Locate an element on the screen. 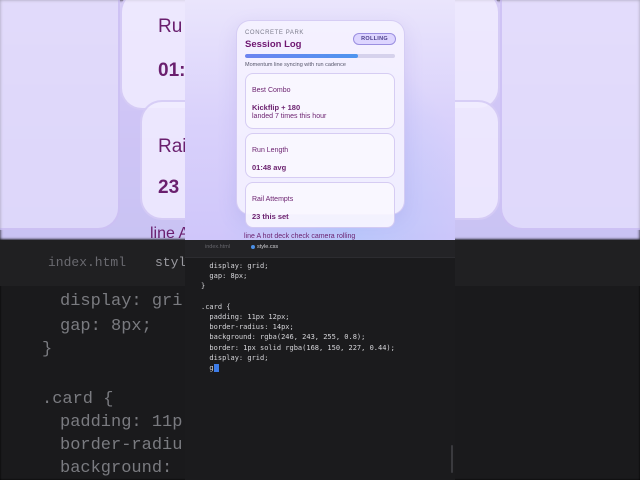 Image resolution: width=640 pixels, height=480 pixels. background-code-line: padding: 11p is located at coordinates (121, 422).